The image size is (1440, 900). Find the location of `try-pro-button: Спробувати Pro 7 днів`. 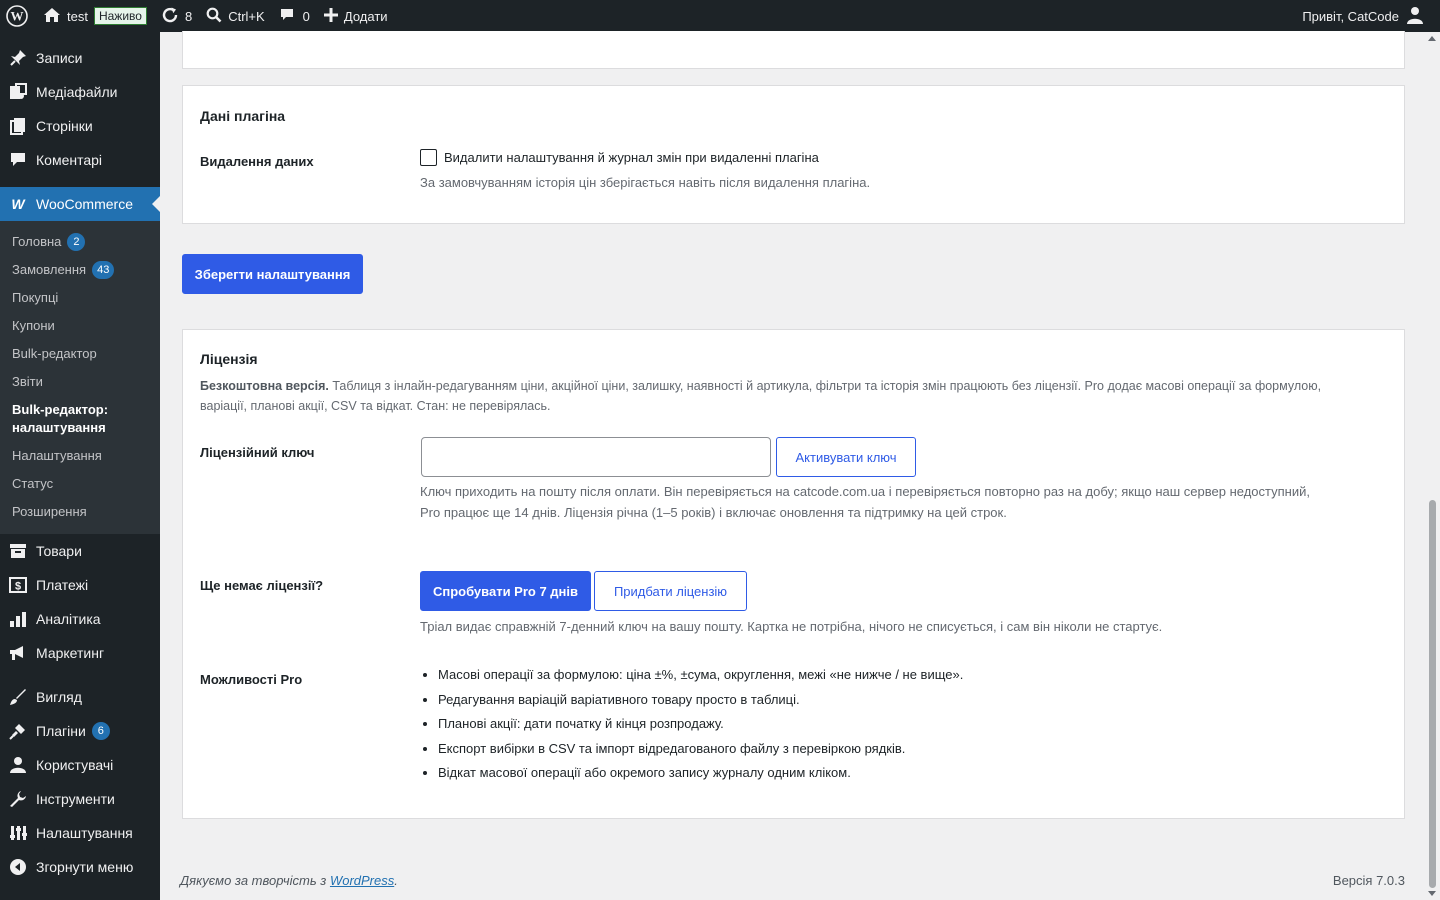

try-pro-button: Спробувати Pro 7 днів is located at coordinates (505, 591).